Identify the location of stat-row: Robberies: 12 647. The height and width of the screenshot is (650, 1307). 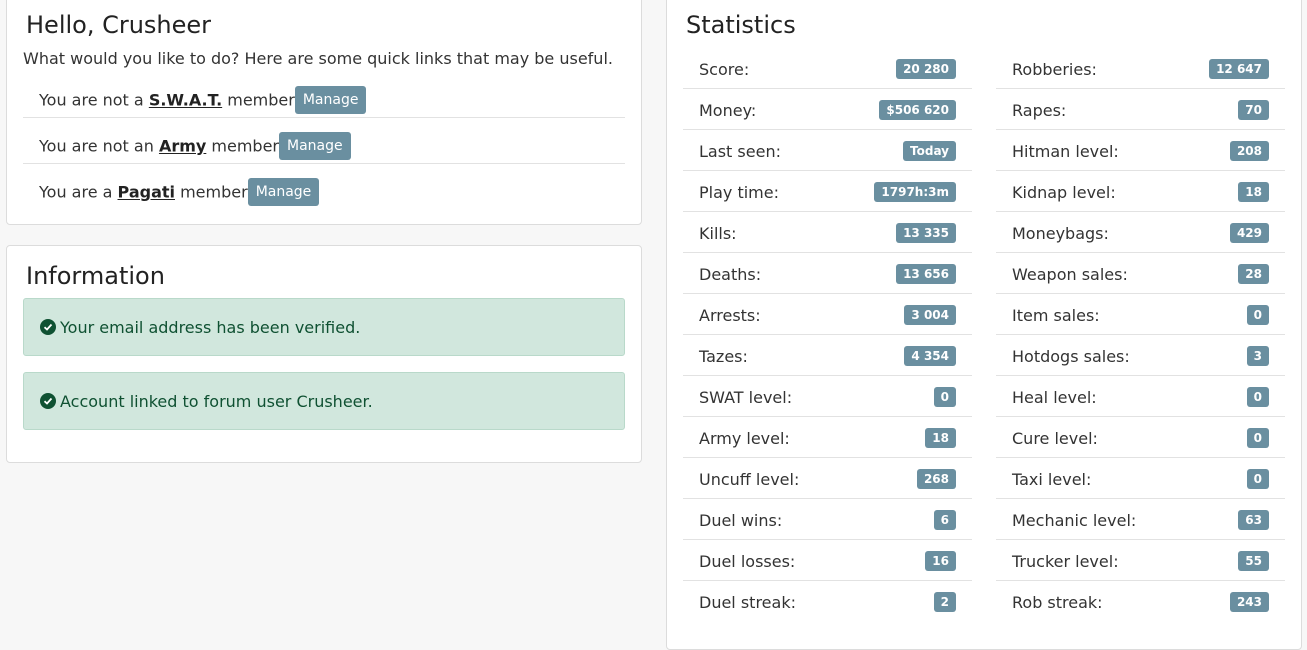
(1140, 68).